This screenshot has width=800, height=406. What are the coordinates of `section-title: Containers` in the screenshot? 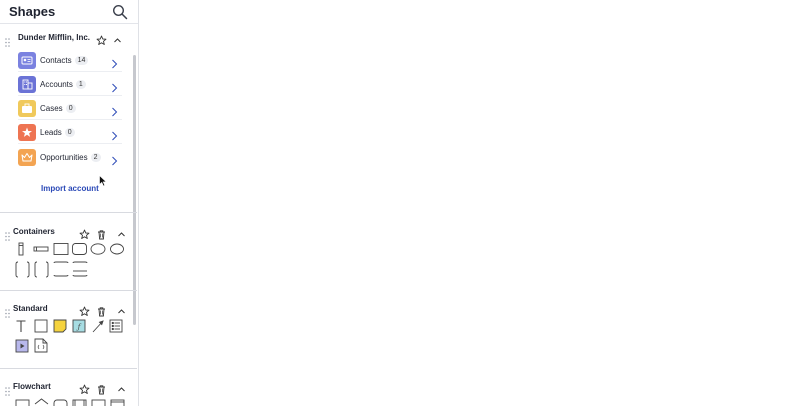 It's located at (34, 231).